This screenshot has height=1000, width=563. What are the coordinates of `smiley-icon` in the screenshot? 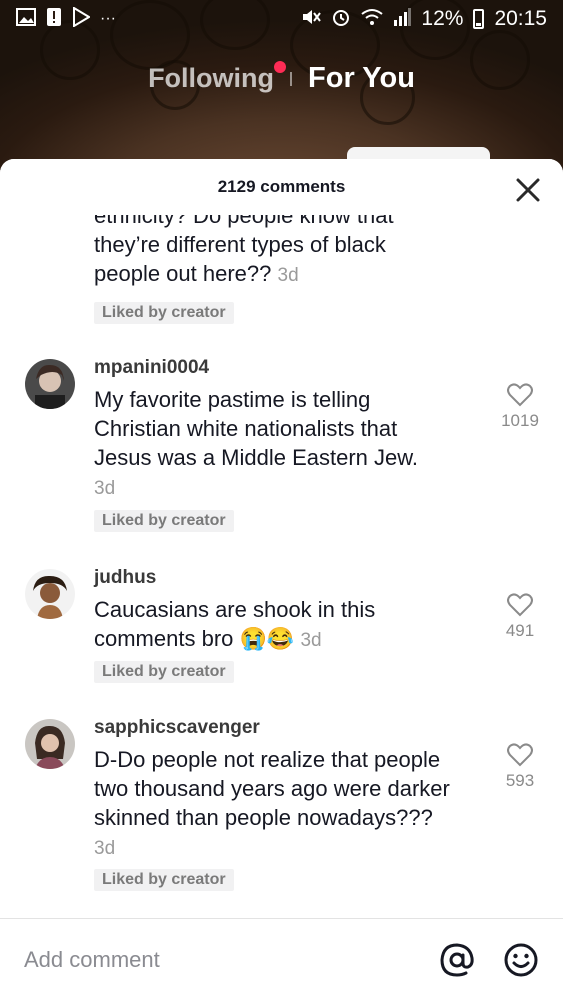 It's located at (521, 959).